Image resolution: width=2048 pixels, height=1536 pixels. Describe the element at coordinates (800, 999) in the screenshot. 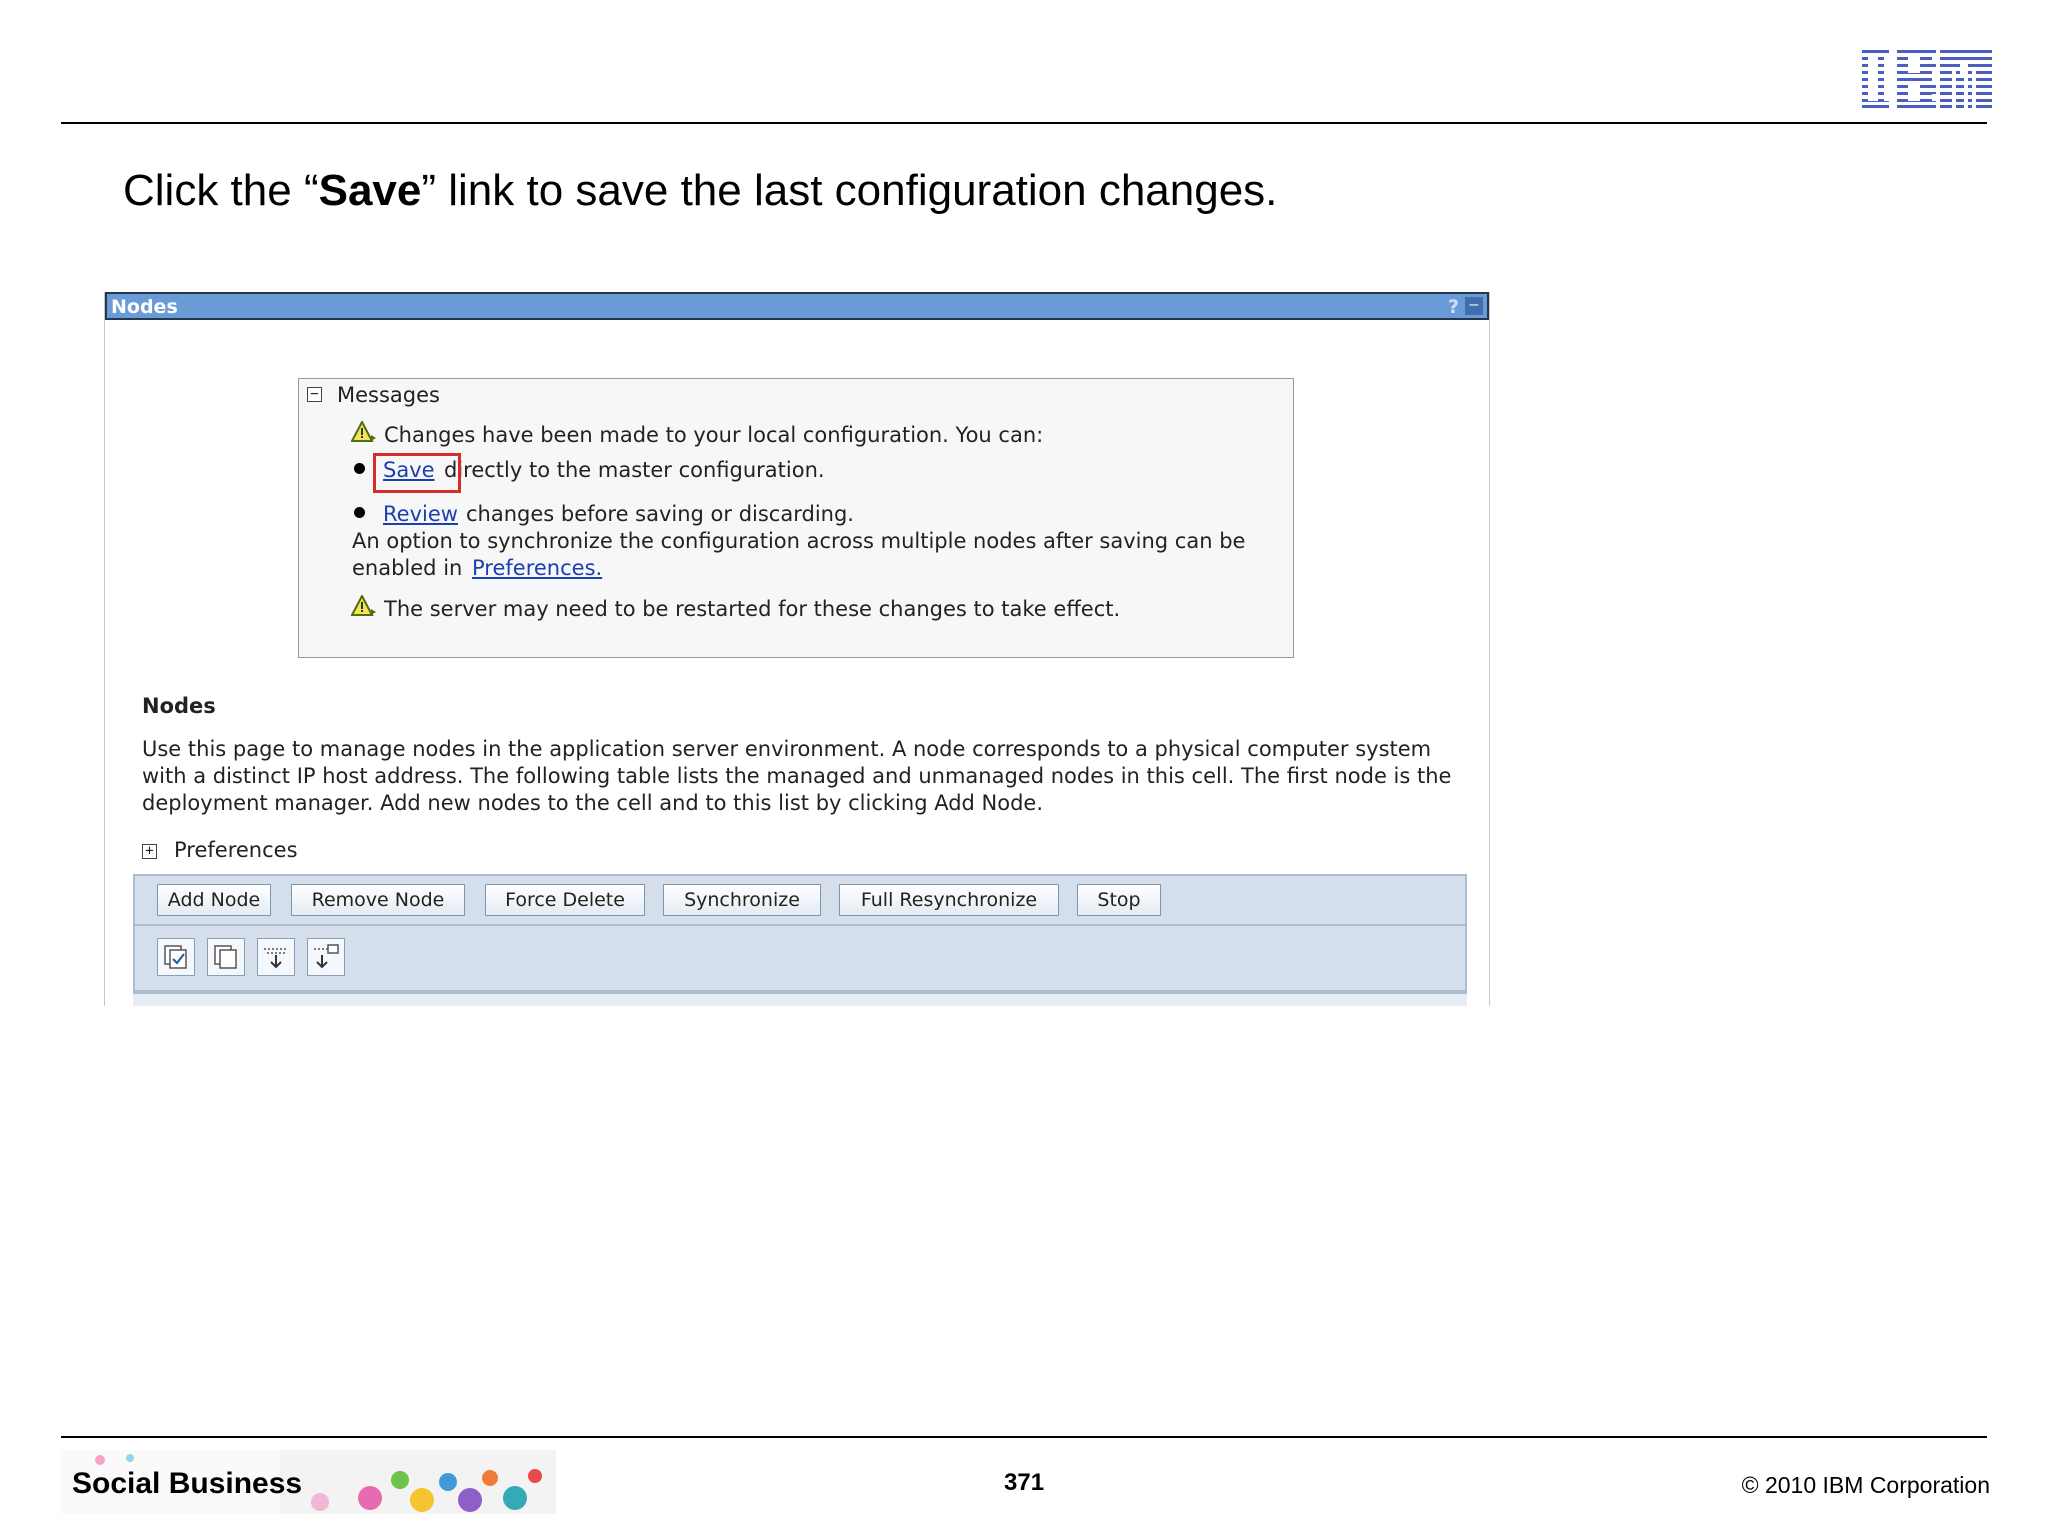

I see `nodes-table-header-partial` at that location.